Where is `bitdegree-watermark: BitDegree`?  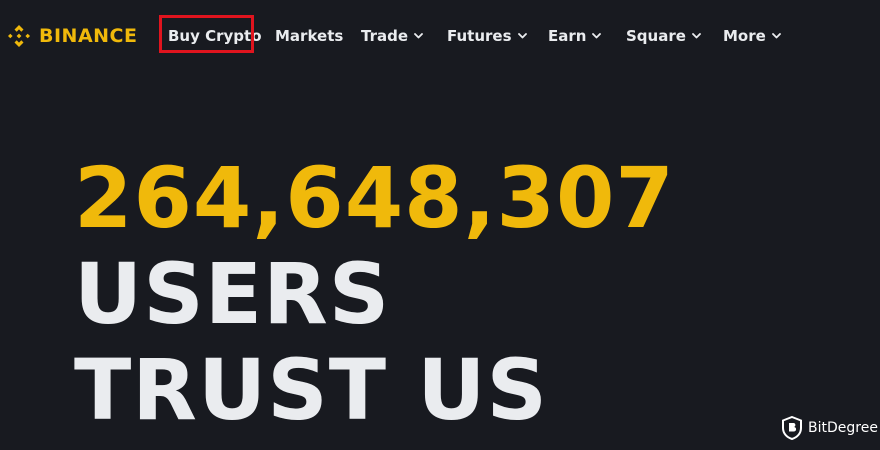 bitdegree-watermark: BitDegree is located at coordinates (830, 428).